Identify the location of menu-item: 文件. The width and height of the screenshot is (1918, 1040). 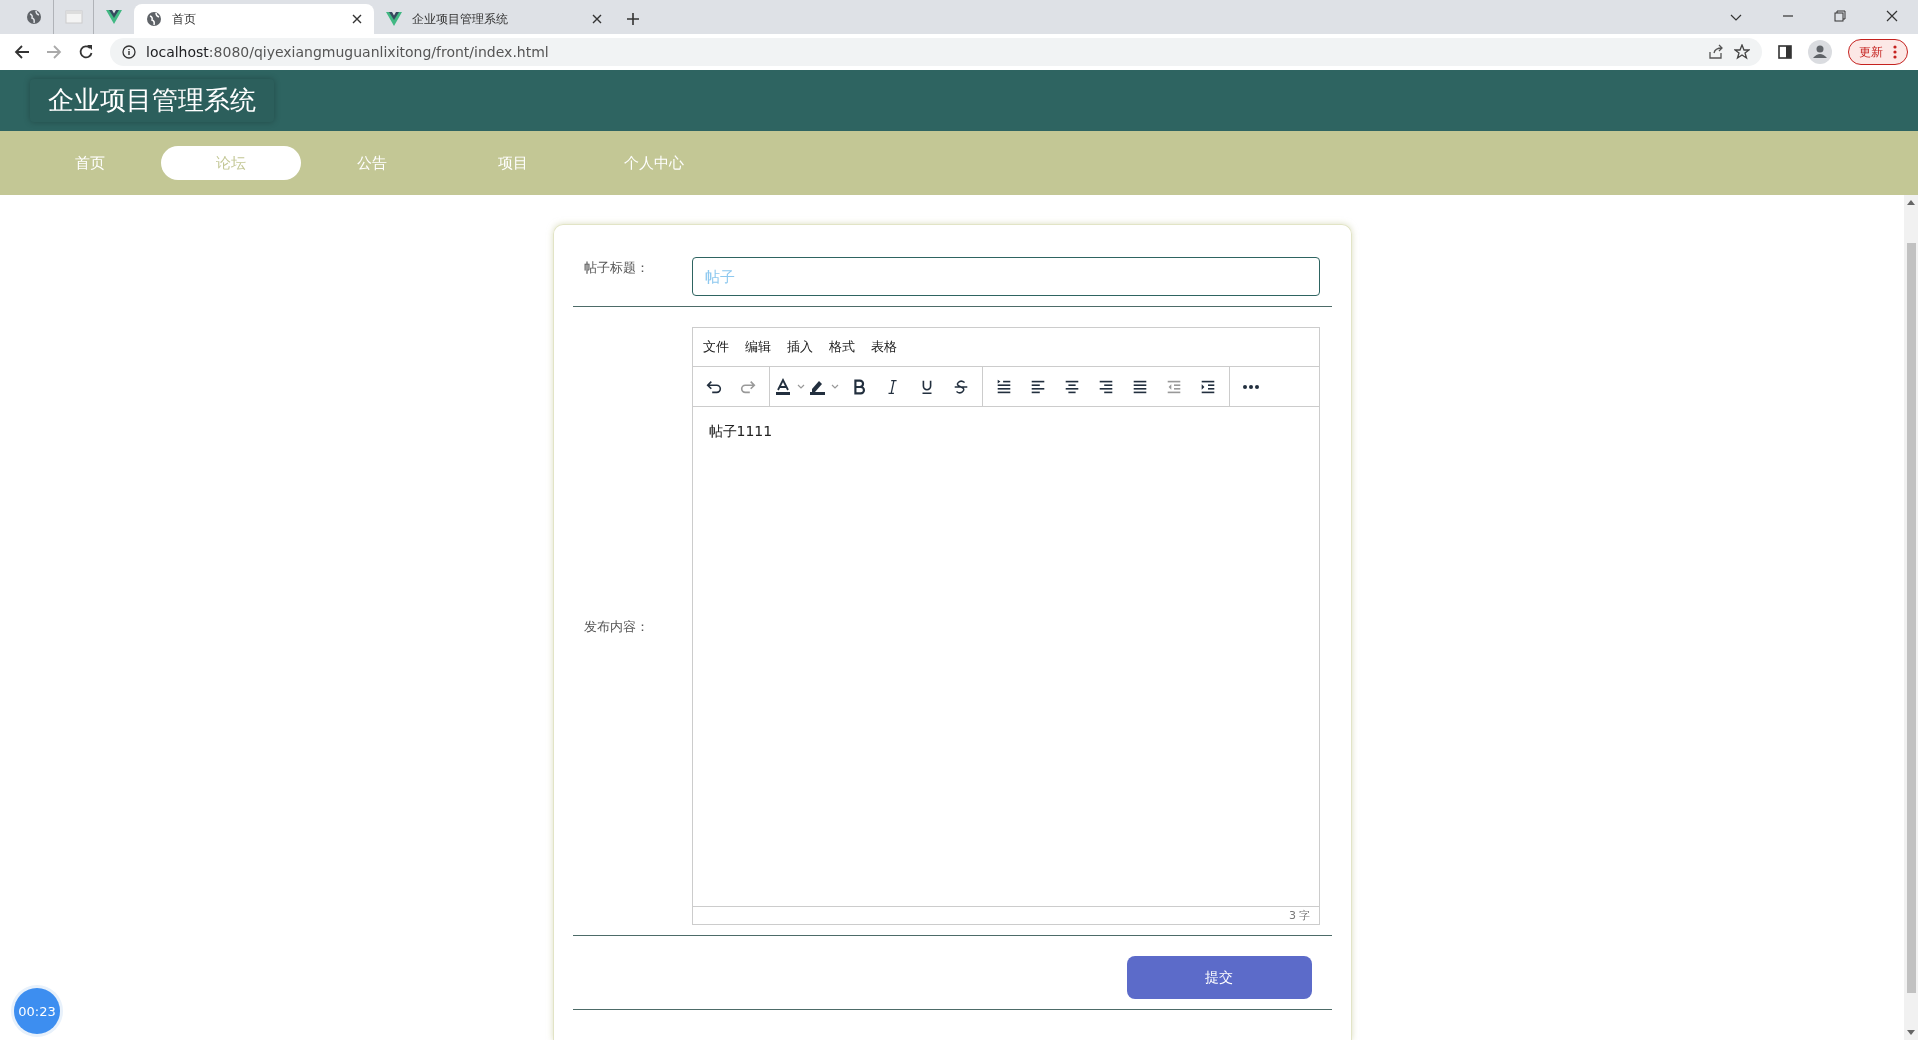
(715, 347).